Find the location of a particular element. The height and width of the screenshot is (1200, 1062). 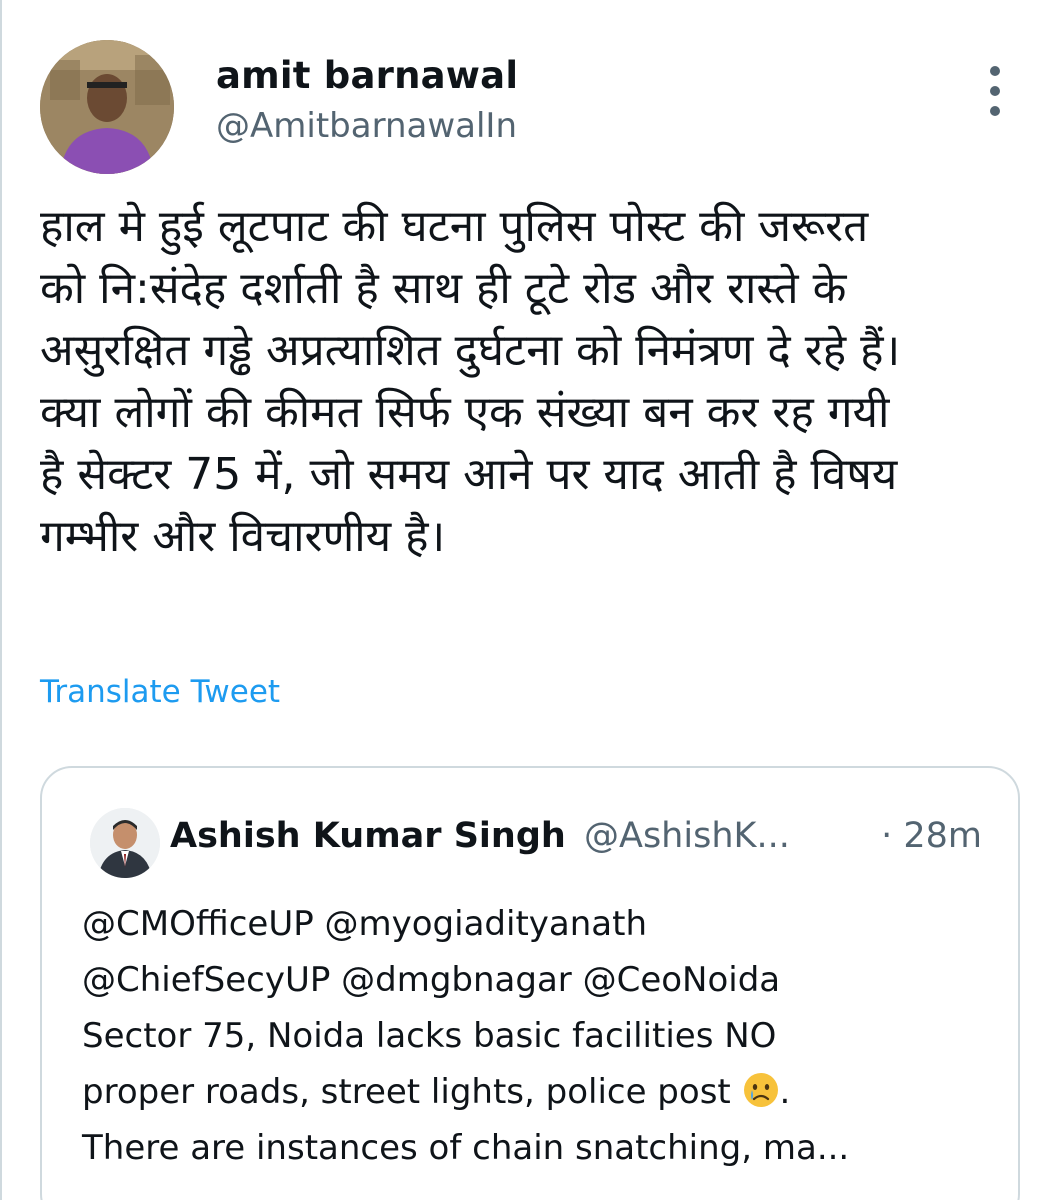

author-handle: @AmitbarnawalIn is located at coordinates (366, 126).